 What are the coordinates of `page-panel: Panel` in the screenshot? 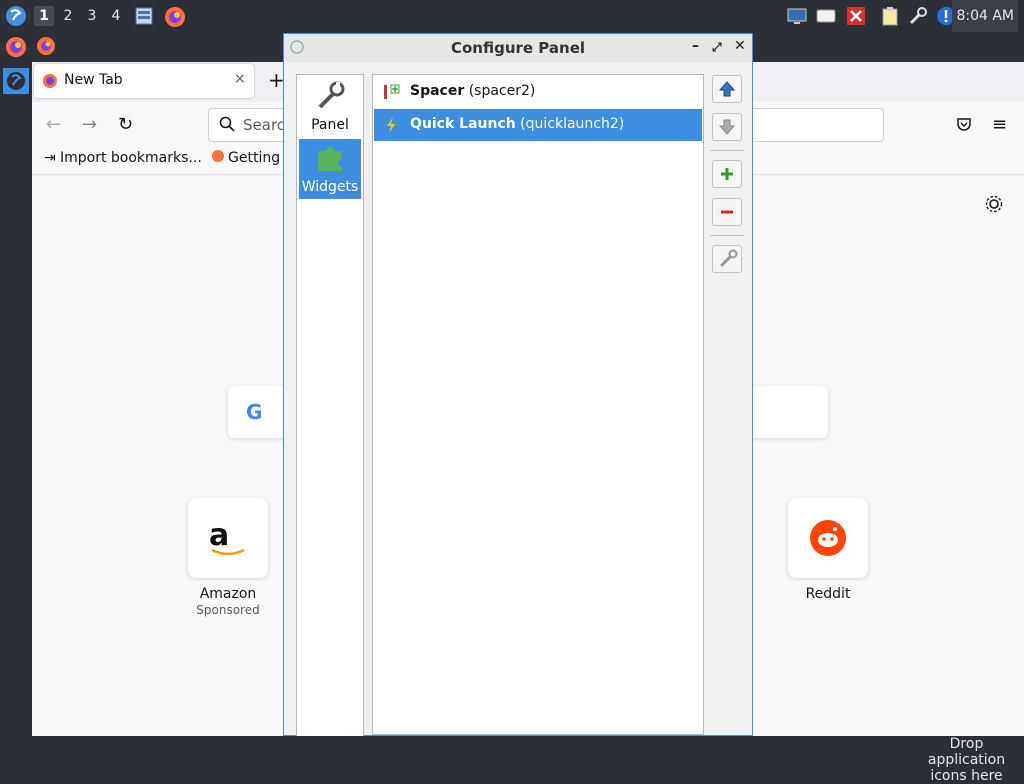 It's located at (330, 107).